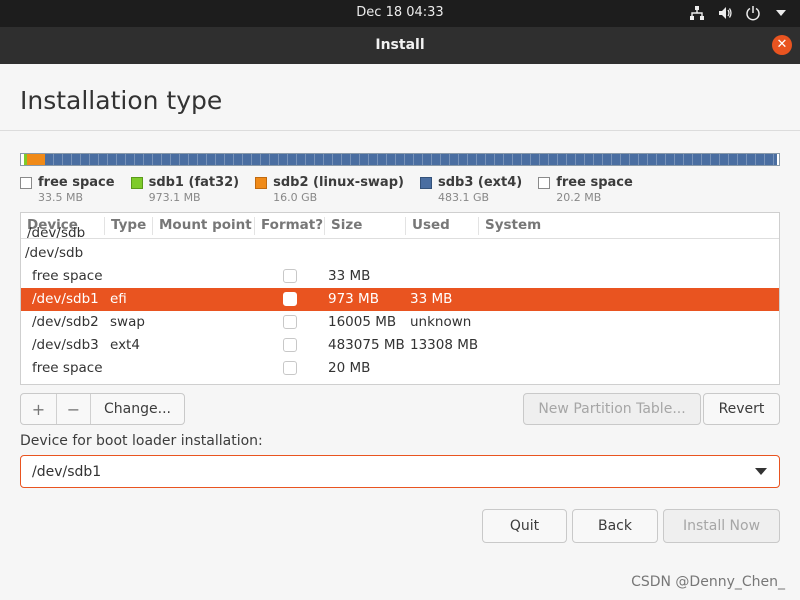  I want to click on install-now-button: Install Now, so click(721, 526).